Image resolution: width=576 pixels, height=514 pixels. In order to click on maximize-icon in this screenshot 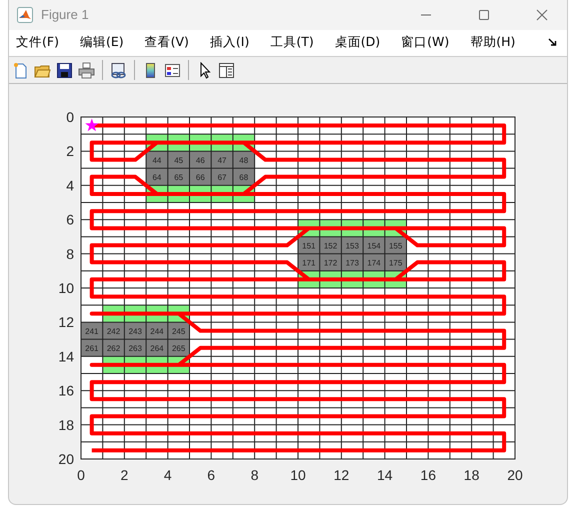, I will do `click(484, 14)`.